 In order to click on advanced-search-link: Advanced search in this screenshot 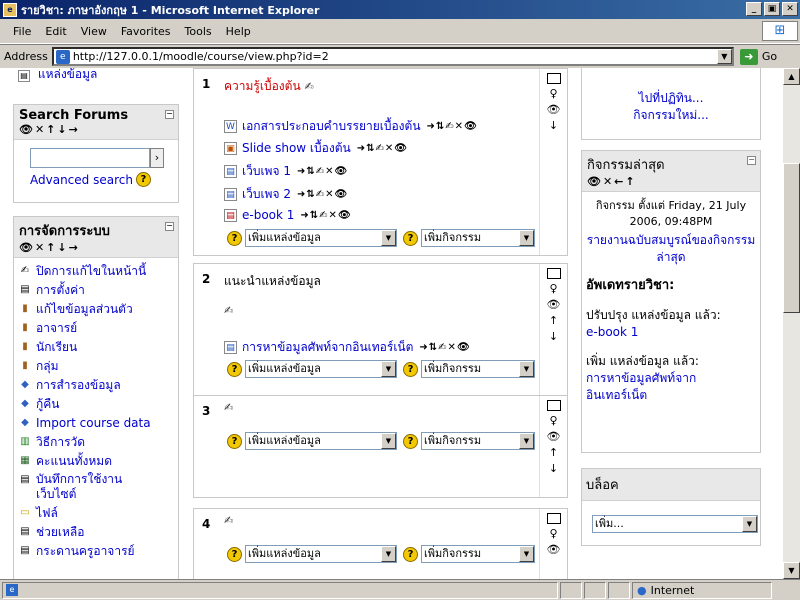, I will do `click(81, 180)`.